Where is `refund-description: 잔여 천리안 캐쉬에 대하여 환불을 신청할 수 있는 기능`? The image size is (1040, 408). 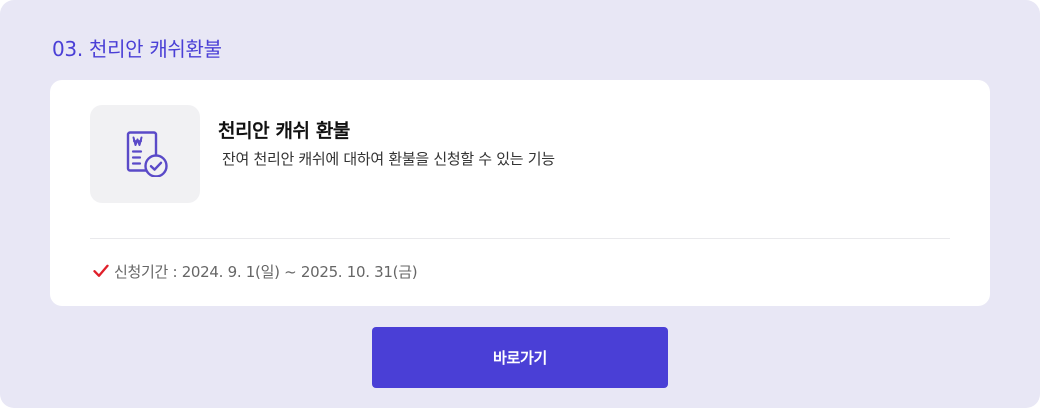 refund-description: 잔여 천리안 캐쉬에 대하여 환불을 신청할 수 있는 기능 is located at coordinates (388, 159).